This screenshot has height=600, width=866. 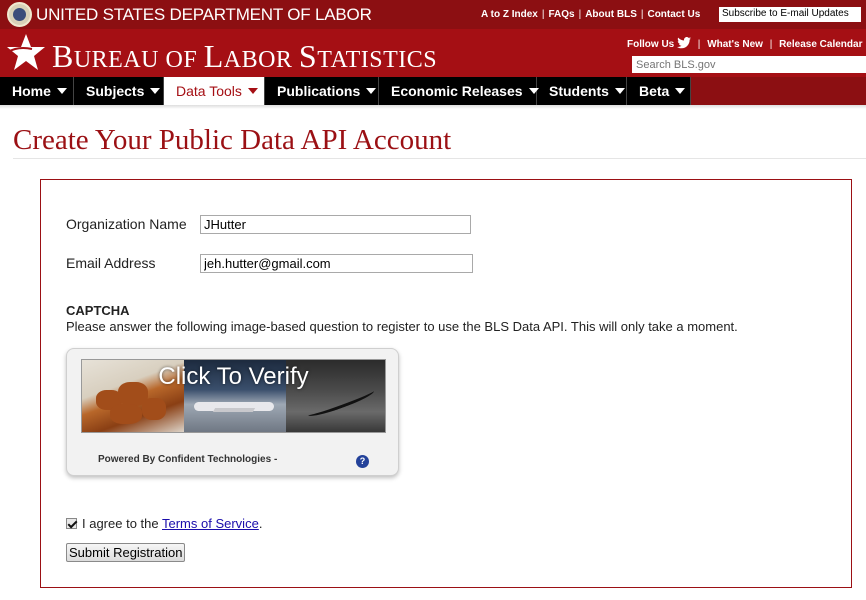 I want to click on link-faqs: FAQs, so click(x=561, y=14).